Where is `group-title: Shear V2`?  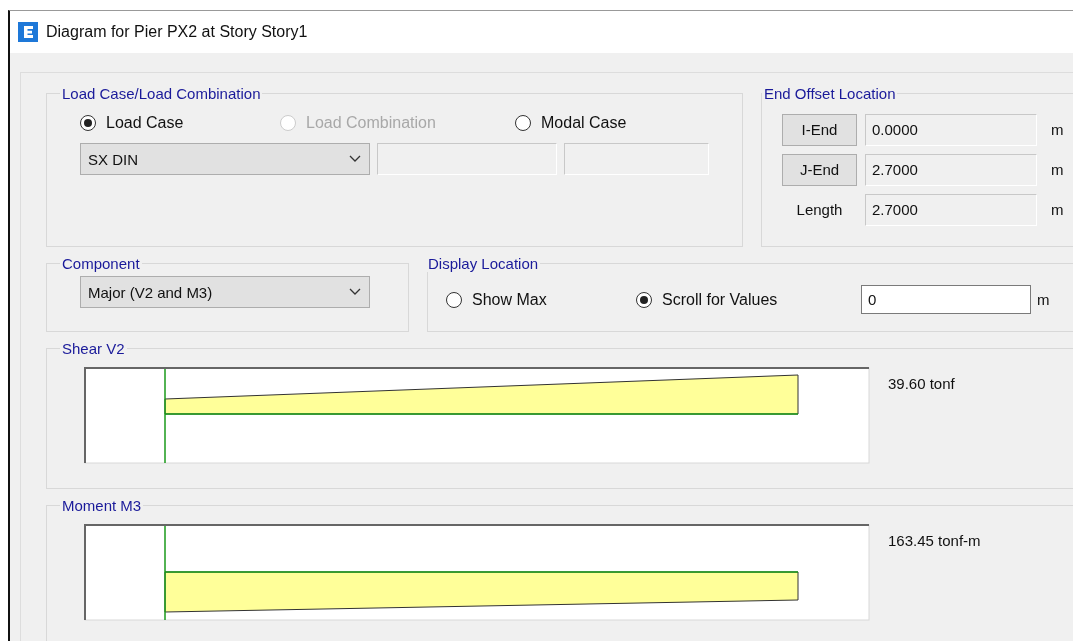 group-title: Shear V2 is located at coordinates (93, 348).